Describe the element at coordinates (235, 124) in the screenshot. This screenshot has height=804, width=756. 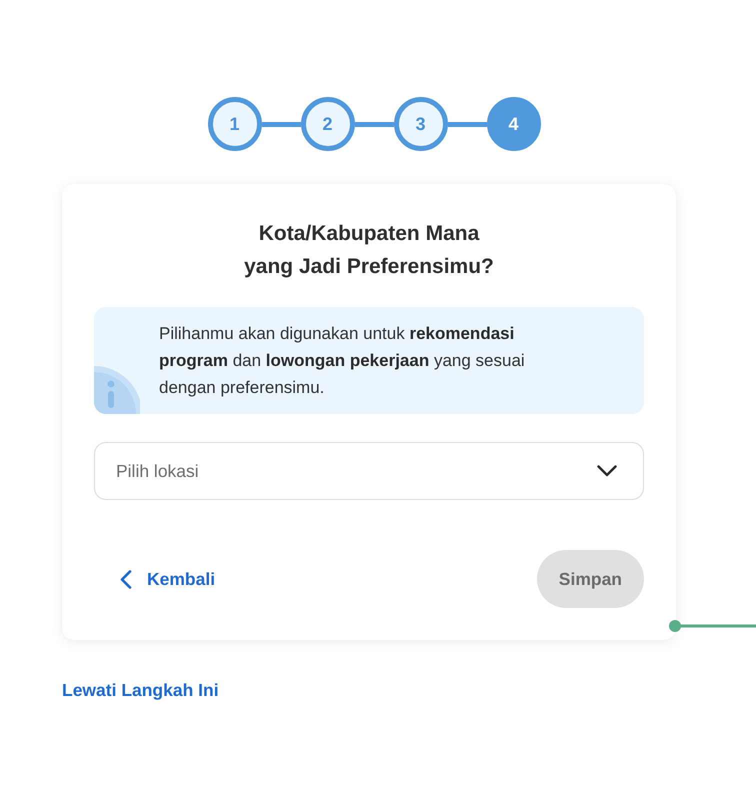
I see `step-indicator: 1` at that location.